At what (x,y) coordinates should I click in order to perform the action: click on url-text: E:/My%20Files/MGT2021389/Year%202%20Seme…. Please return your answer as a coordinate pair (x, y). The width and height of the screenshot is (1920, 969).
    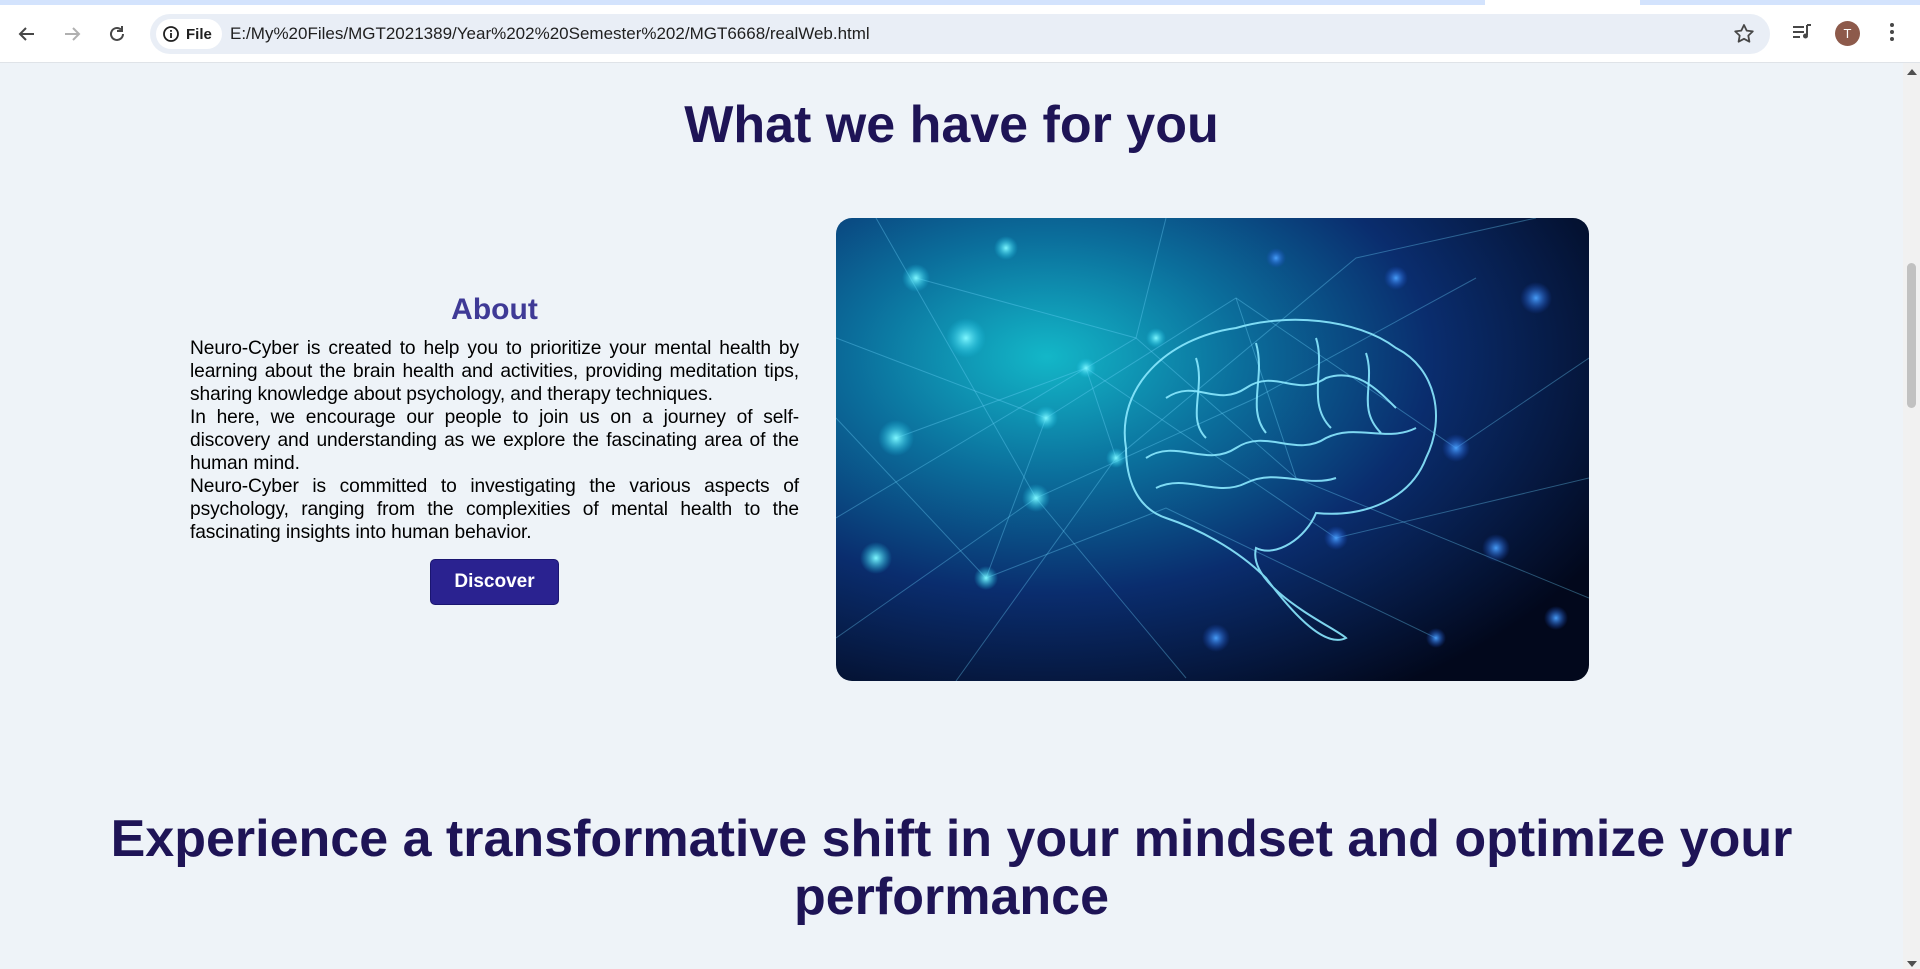
    Looking at the image, I should click on (550, 34).